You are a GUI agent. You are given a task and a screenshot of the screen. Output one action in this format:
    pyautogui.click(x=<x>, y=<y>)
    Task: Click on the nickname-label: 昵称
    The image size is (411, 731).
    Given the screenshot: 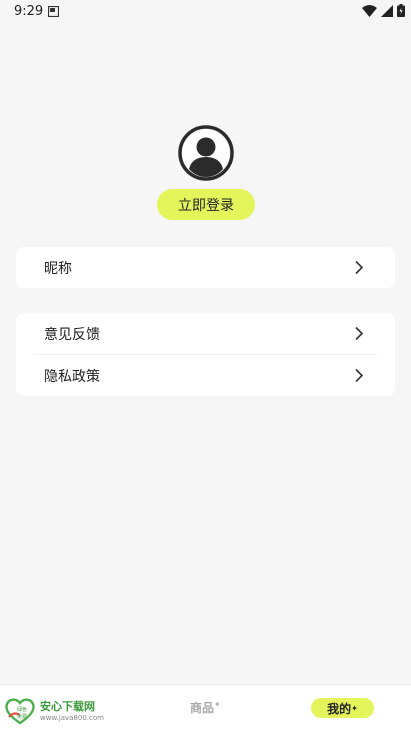 What is the action you would take?
    pyautogui.click(x=58, y=268)
    